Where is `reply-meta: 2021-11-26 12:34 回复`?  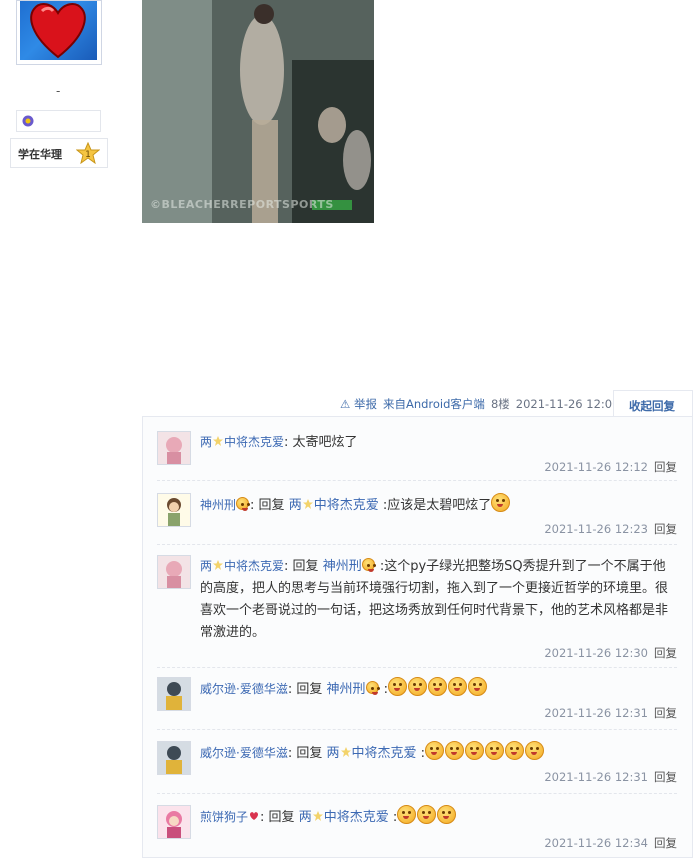
reply-meta: 2021-11-26 12:34 回复 is located at coordinates (610, 843).